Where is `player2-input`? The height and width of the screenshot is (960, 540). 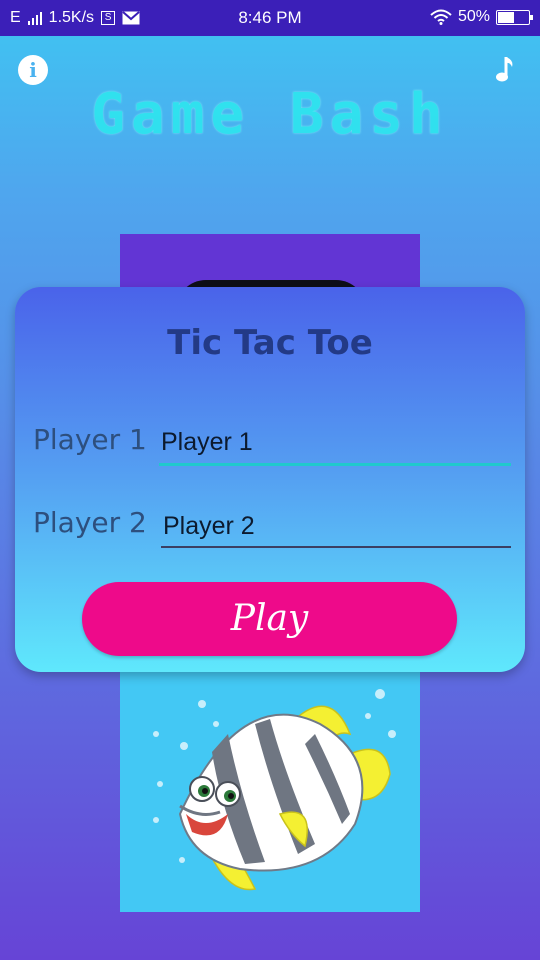 player2-input is located at coordinates (336, 526).